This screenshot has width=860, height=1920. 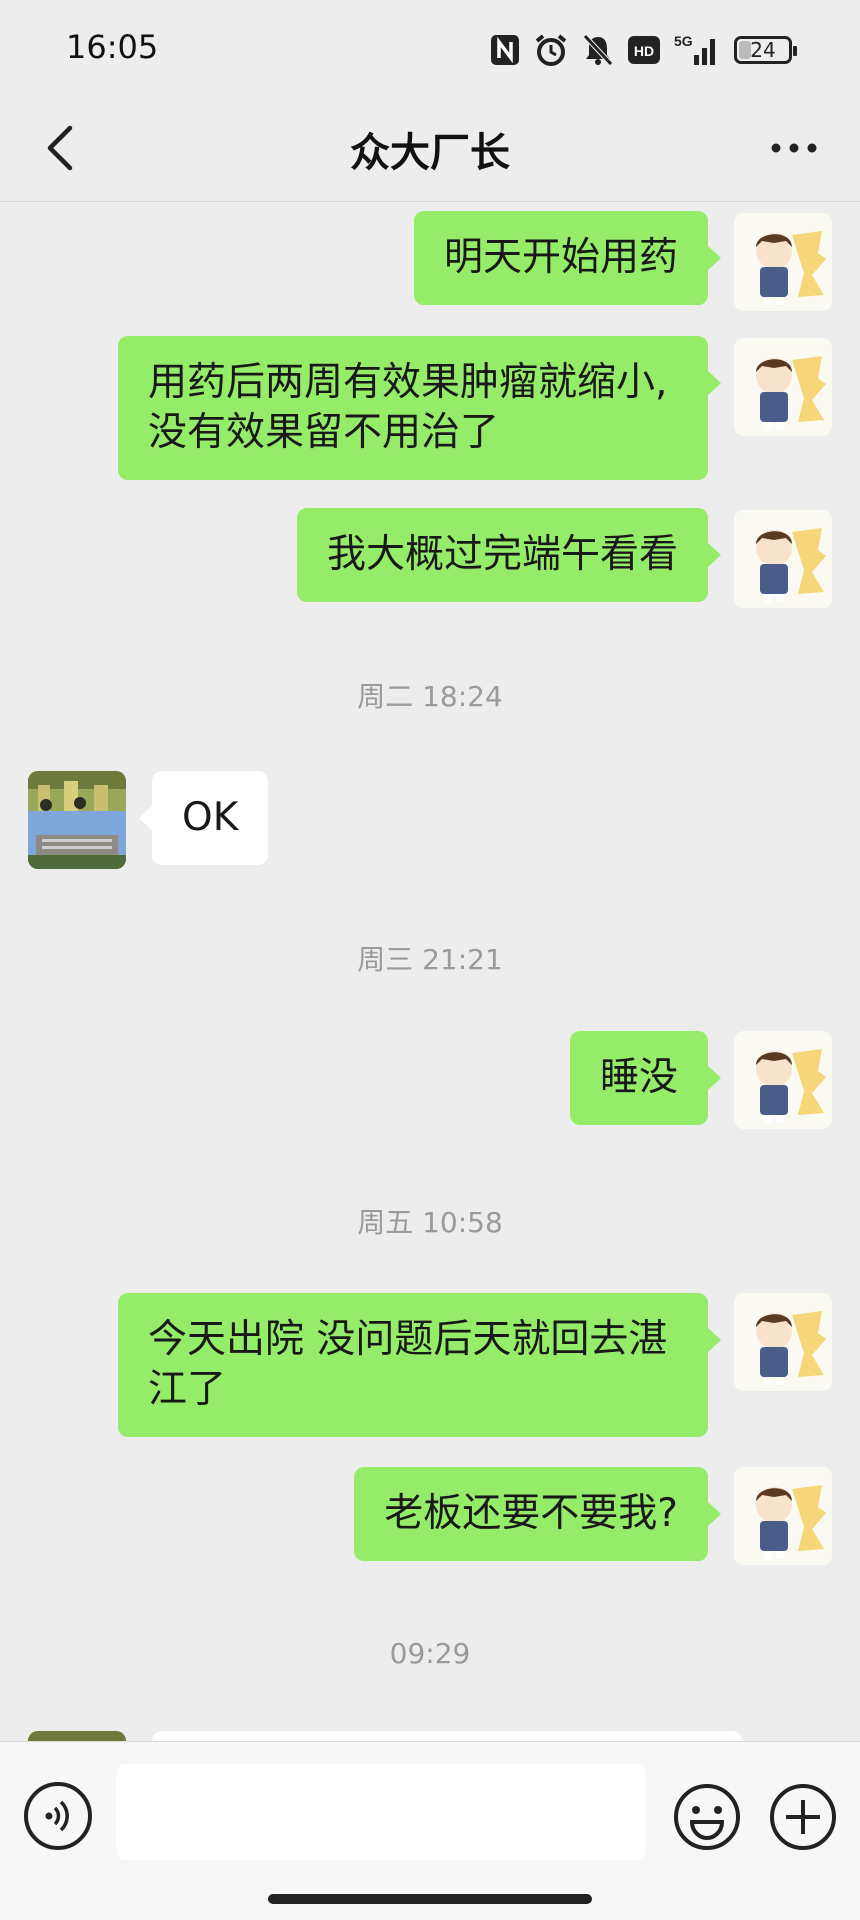 What do you see at coordinates (203, 818) in the screenshot?
I see `incoming-message-bubble: OK` at bounding box center [203, 818].